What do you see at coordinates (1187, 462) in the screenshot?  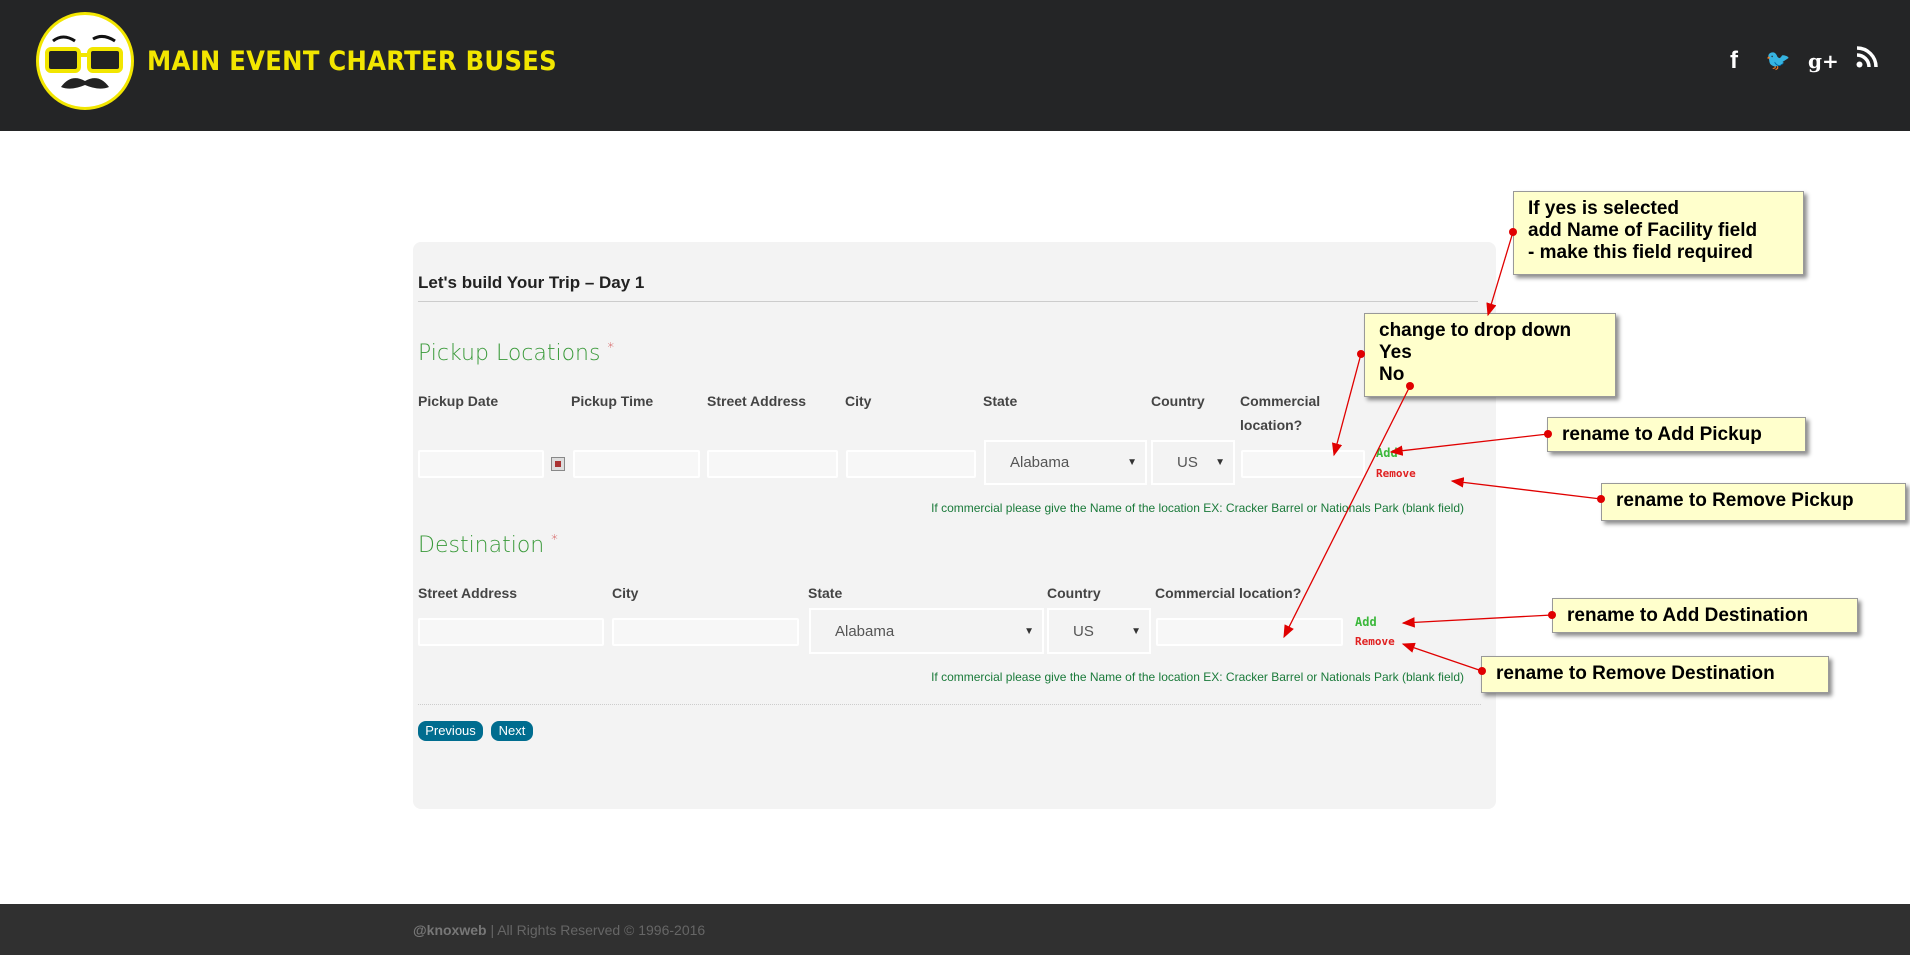 I see `pickup-country-value: US` at bounding box center [1187, 462].